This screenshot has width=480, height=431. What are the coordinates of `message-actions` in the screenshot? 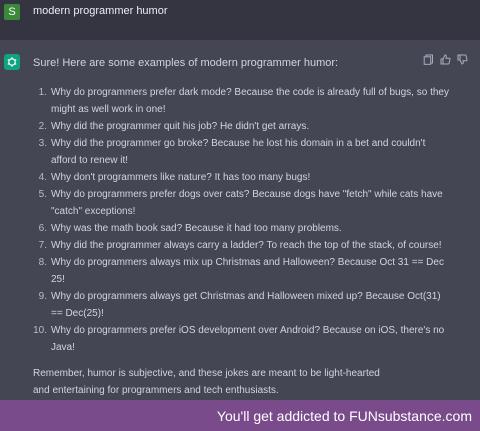 It's located at (445, 59).